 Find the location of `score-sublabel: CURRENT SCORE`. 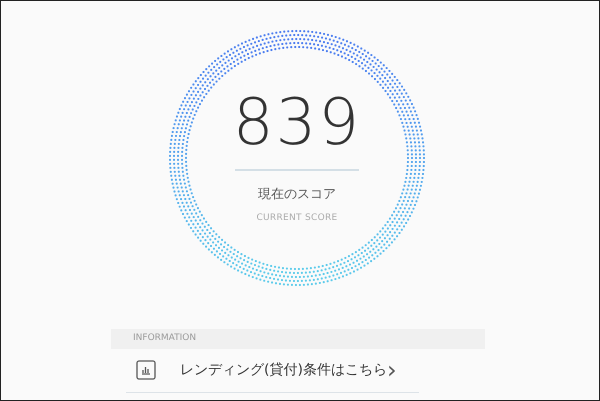

score-sublabel: CURRENT SCORE is located at coordinates (297, 218).